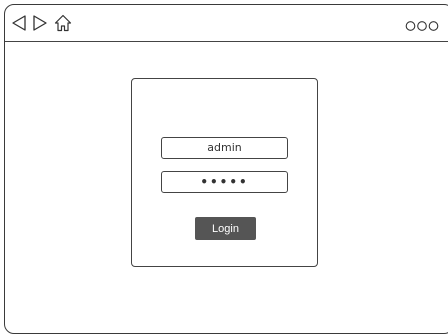 The image size is (448, 334). I want to click on forward-triangle-icon, so click(40, 23).